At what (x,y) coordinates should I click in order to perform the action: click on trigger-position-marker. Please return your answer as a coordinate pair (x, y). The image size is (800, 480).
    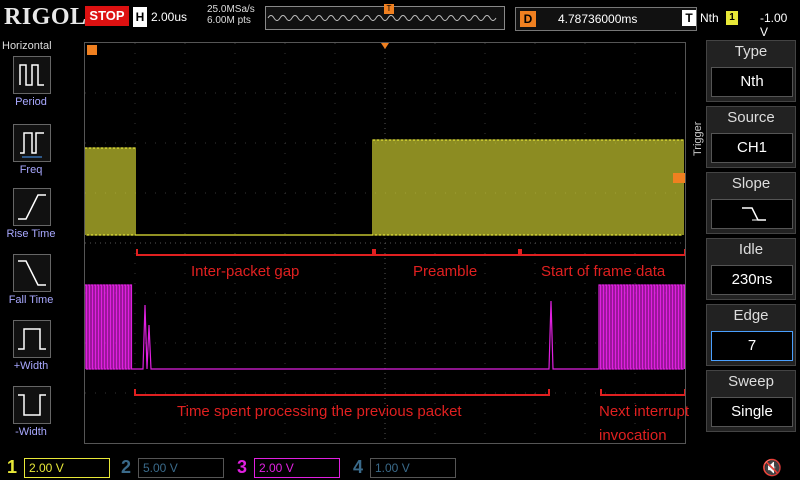
    Looking at the image, I should click on (385, 46).